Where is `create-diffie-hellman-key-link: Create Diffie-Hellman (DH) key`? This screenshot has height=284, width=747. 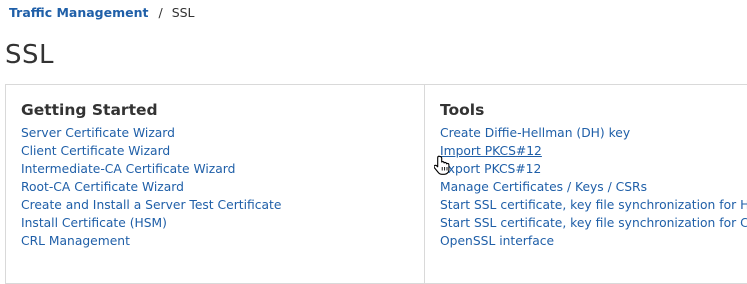 create-diffie-hellman-key-link: Create Diffie-Hellman (DH) key is located at coordinates (535, 133).